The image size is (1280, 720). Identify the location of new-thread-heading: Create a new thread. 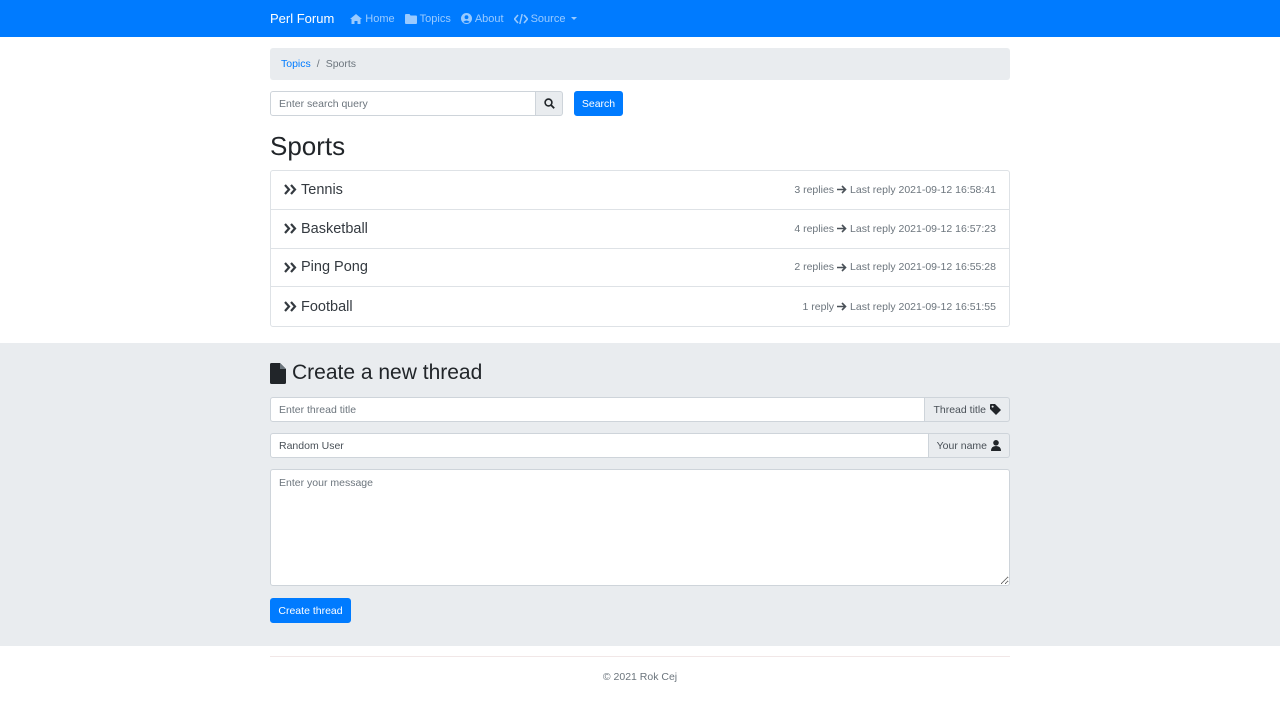
(640, 373).